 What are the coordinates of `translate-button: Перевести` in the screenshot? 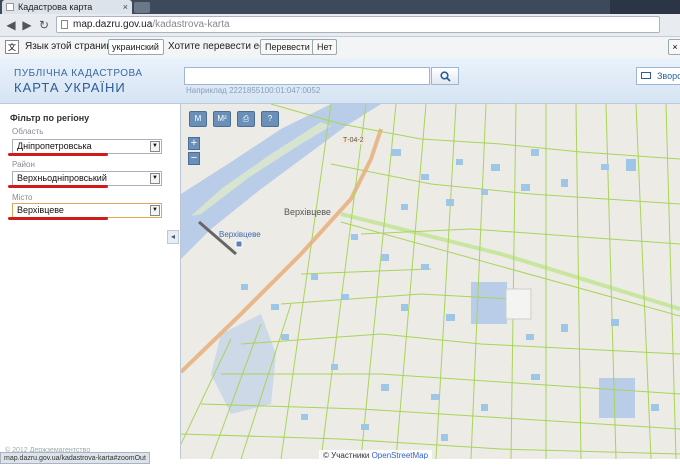 It's located at (287, 47).